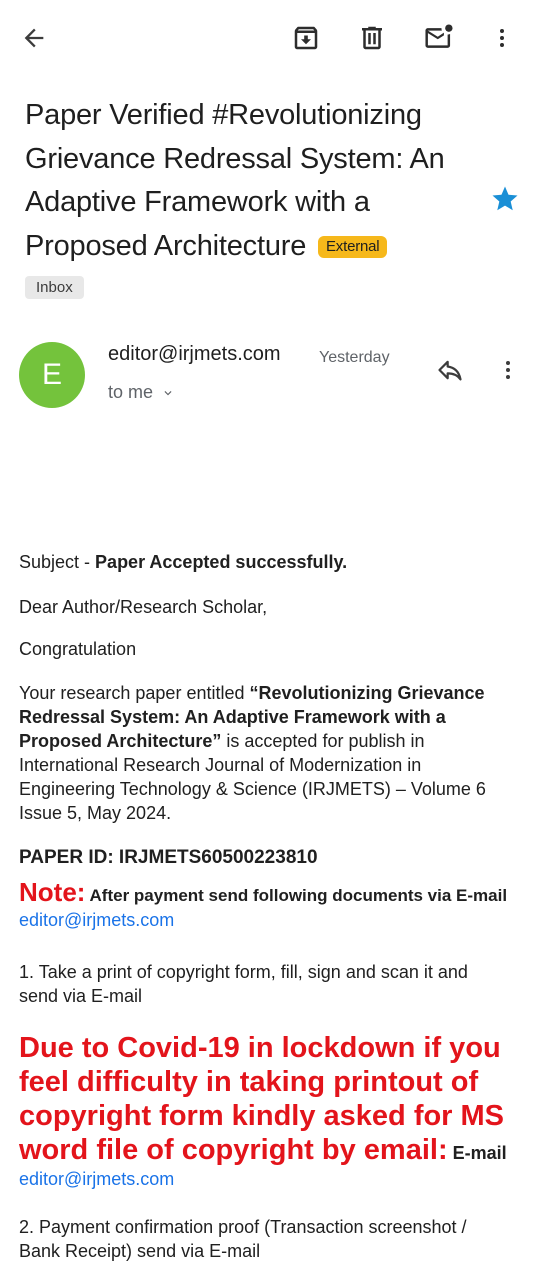 This screenshot has width=535, height=1280. Describe the element at coordinates (52, 892) in the screenshot. I see `note-label: Note:` at that location.